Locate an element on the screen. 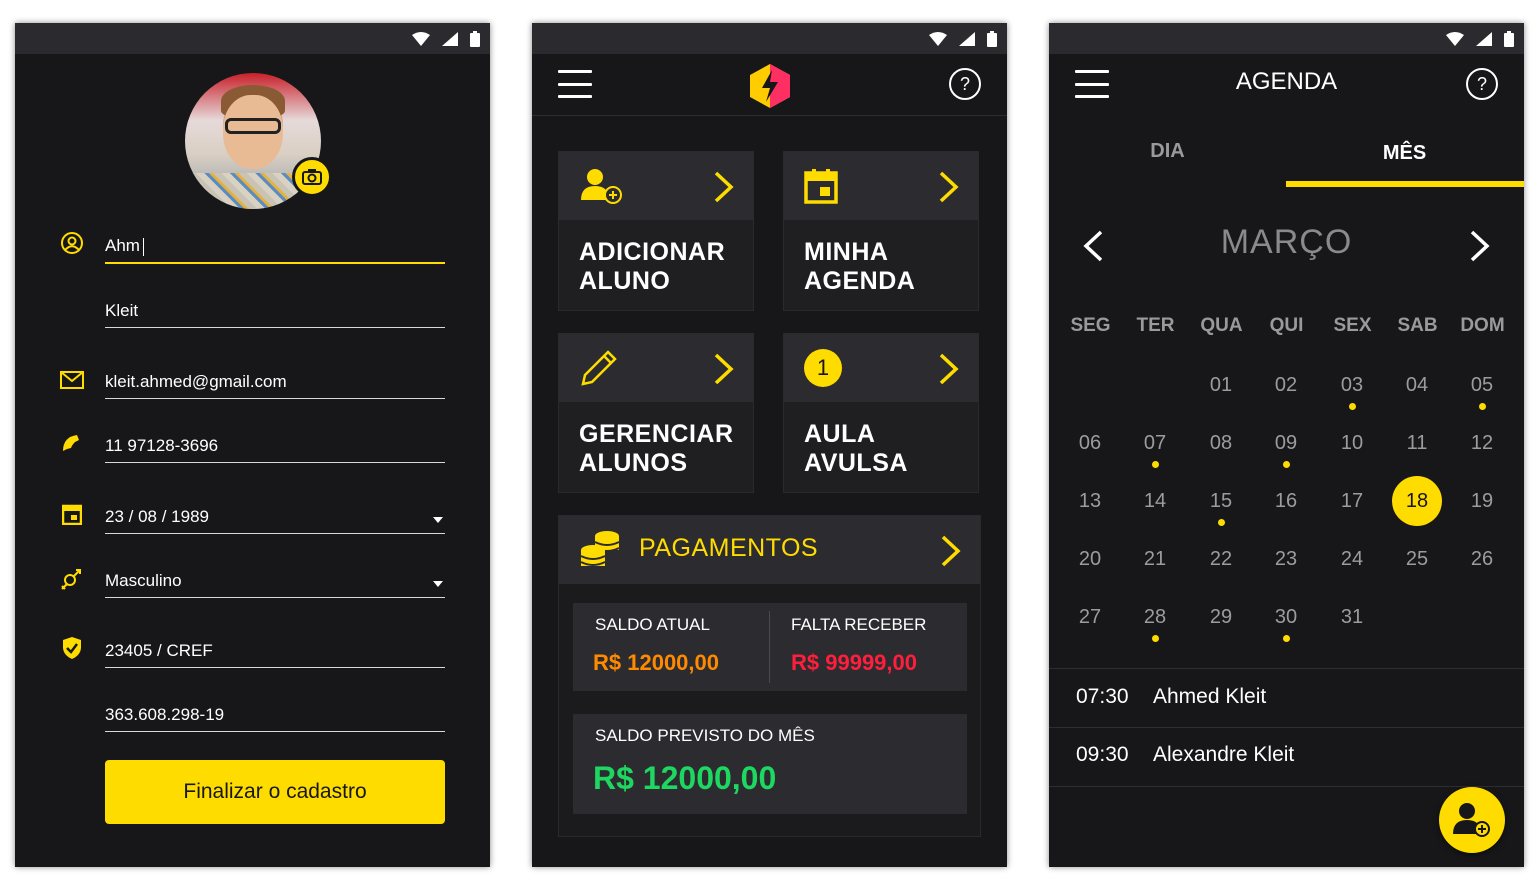 This screenshot has width=1540, height=888. calendar-day: 06 is located at coordinates (1090, 443).